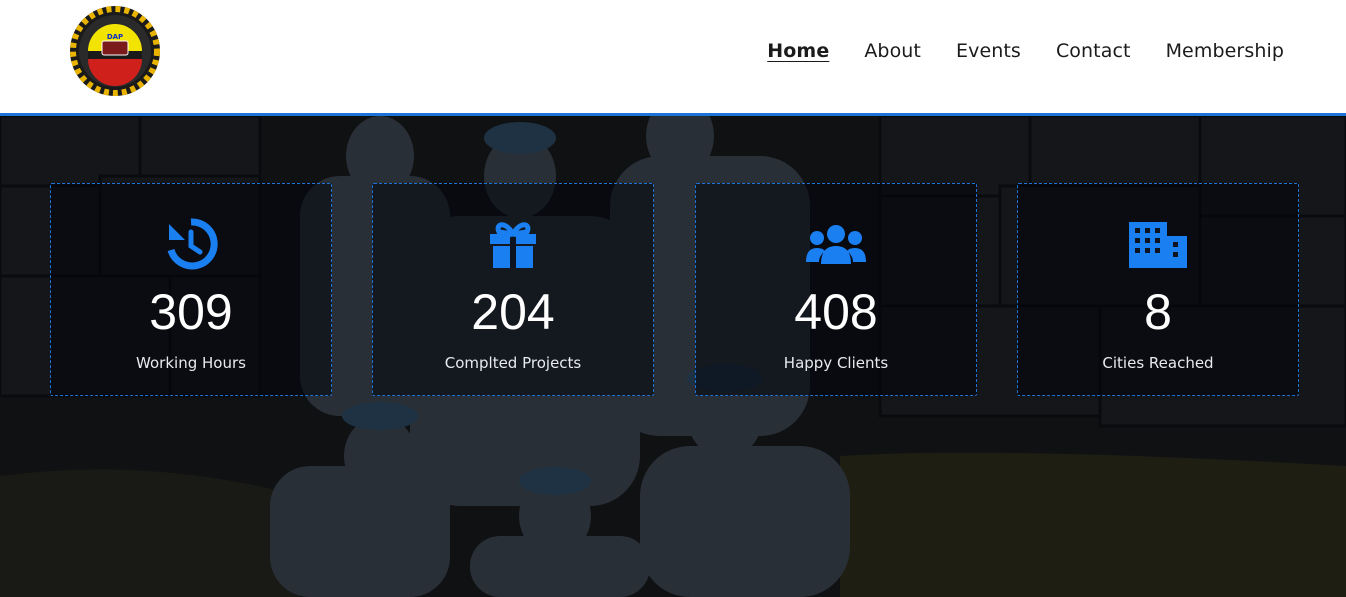 This screenshot has height=597, width=1346. Describe the element at coordinates (513, 363) in the screenshot. I see `stat-label: Complted Projects` at that location.